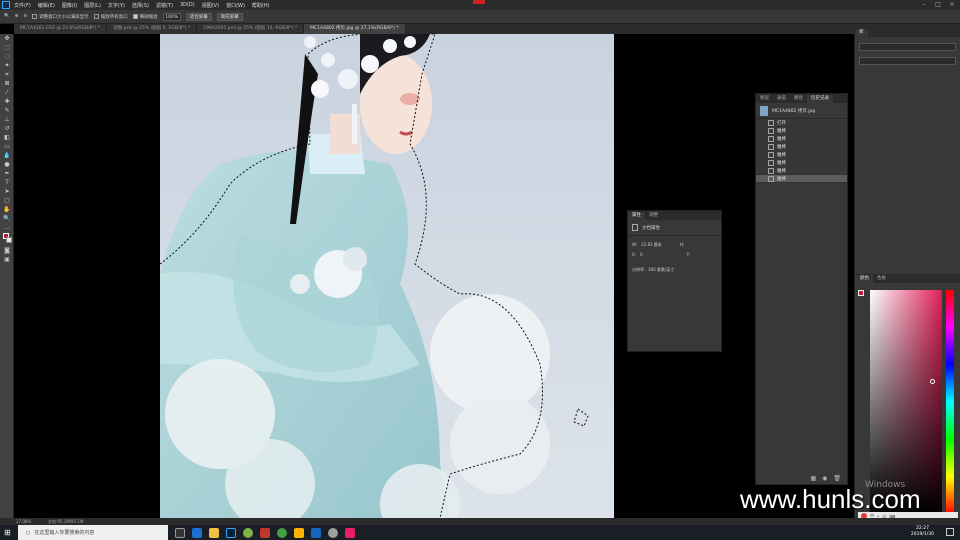 This screenshot has width=960, height=540. Describe the element at coordinates (171, 16) in the screenshot. I see `zoom-percent-field: 100%` at that location.